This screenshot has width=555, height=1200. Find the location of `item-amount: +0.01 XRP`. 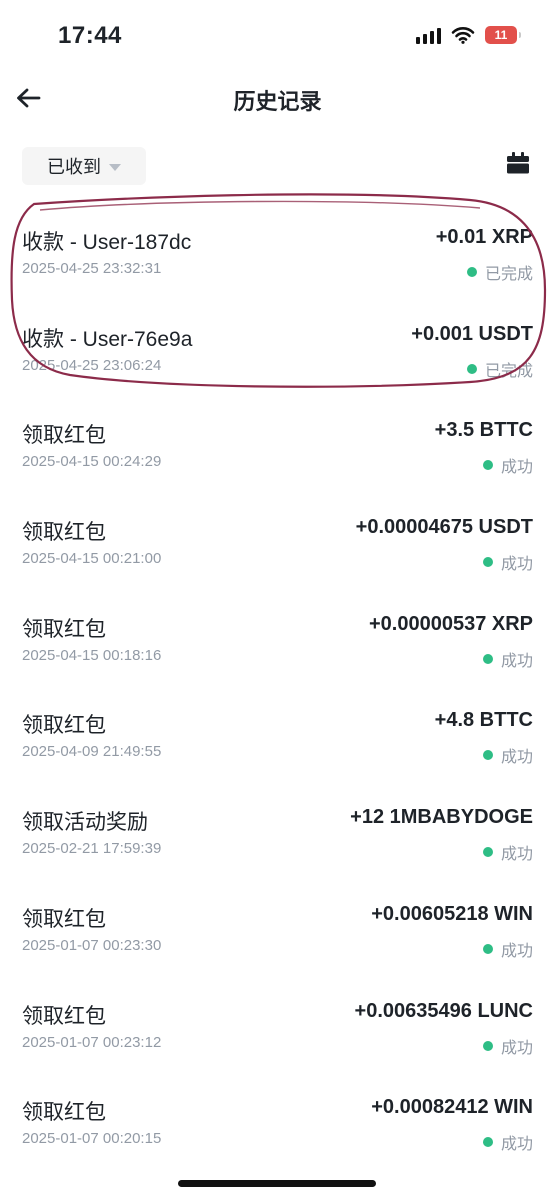

item-amount: +0.01 XRP is located at coordinates (484, 237).